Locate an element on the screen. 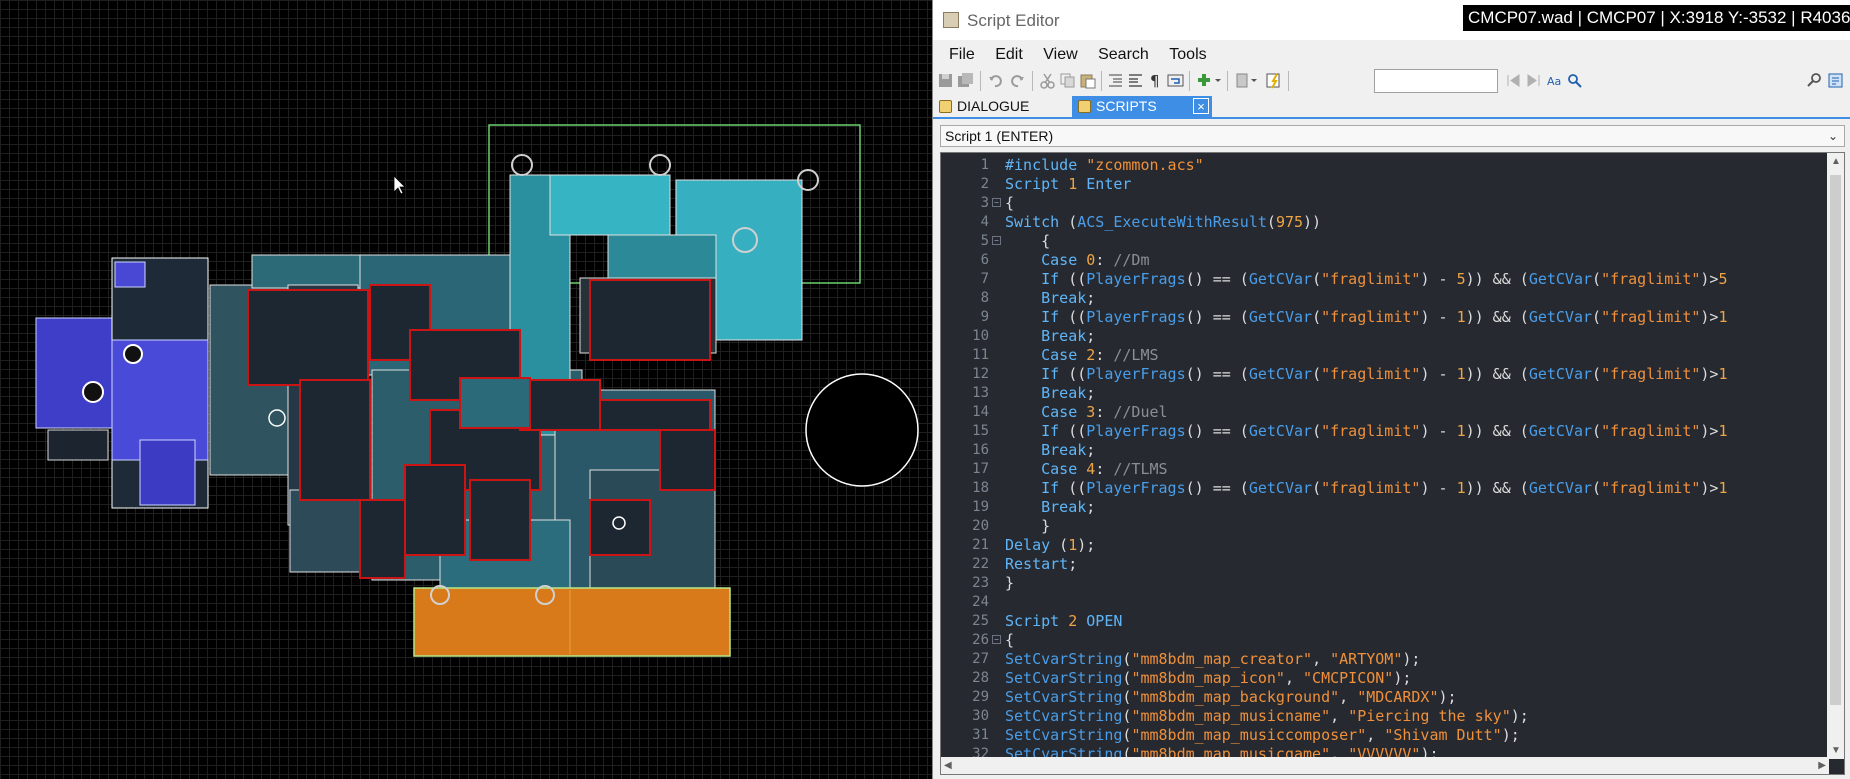 Image resolution: width=1850 pixels, height=779 pixels. code-line: 13 Break; is located at coordinates (1376, 393).